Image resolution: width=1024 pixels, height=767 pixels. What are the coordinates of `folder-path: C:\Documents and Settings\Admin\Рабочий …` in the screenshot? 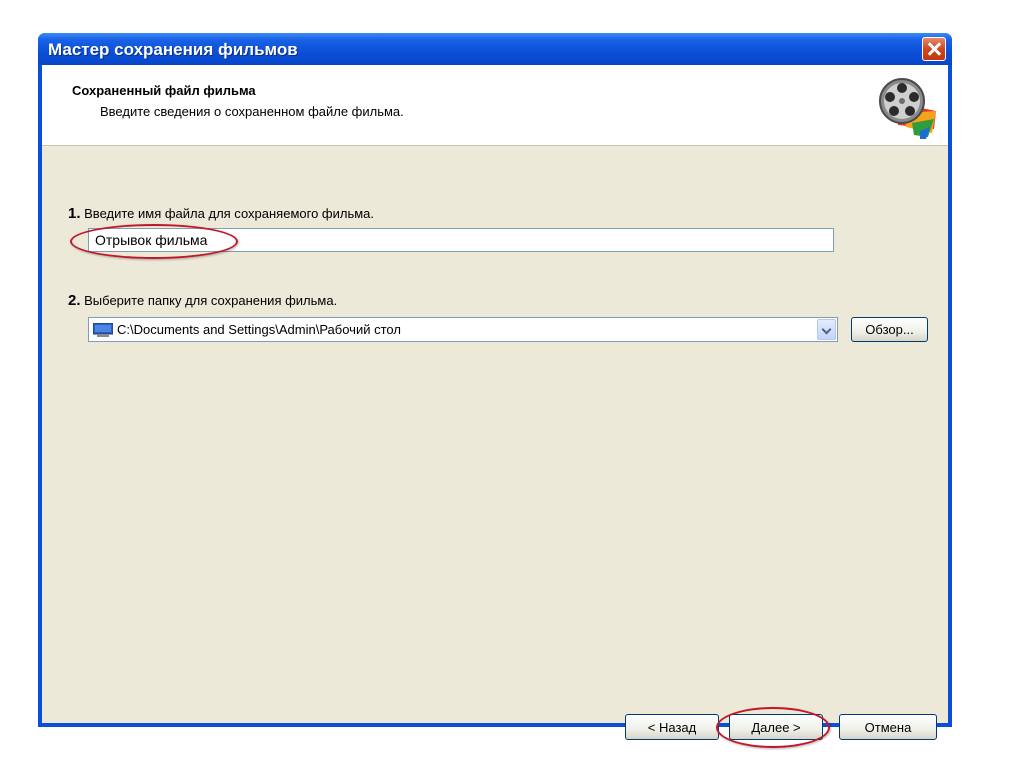 It's located at (259, 329).